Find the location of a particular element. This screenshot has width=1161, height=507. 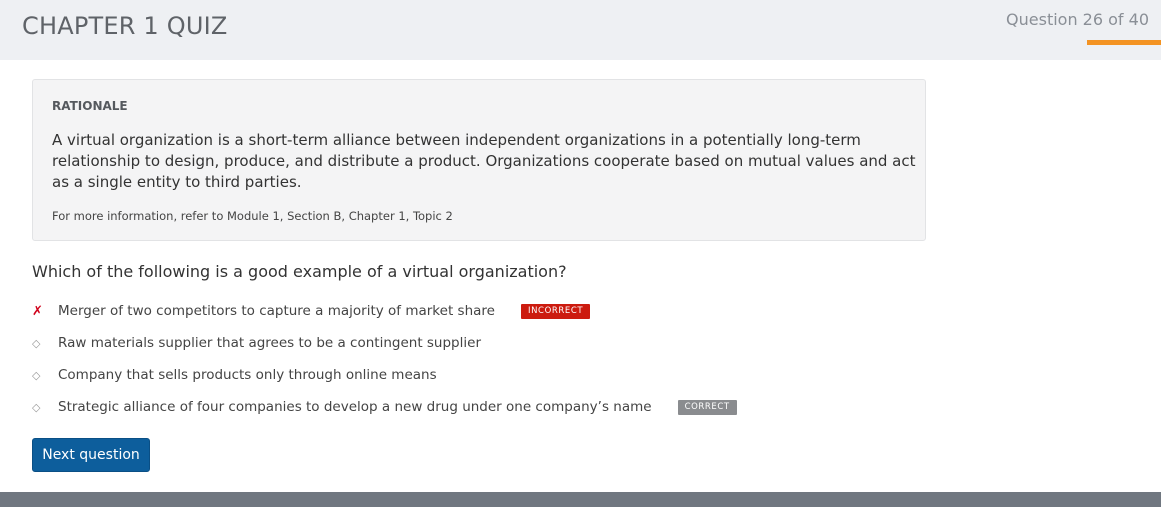

rationale-heading: RATIONALE is located at coordinates (90, 106).